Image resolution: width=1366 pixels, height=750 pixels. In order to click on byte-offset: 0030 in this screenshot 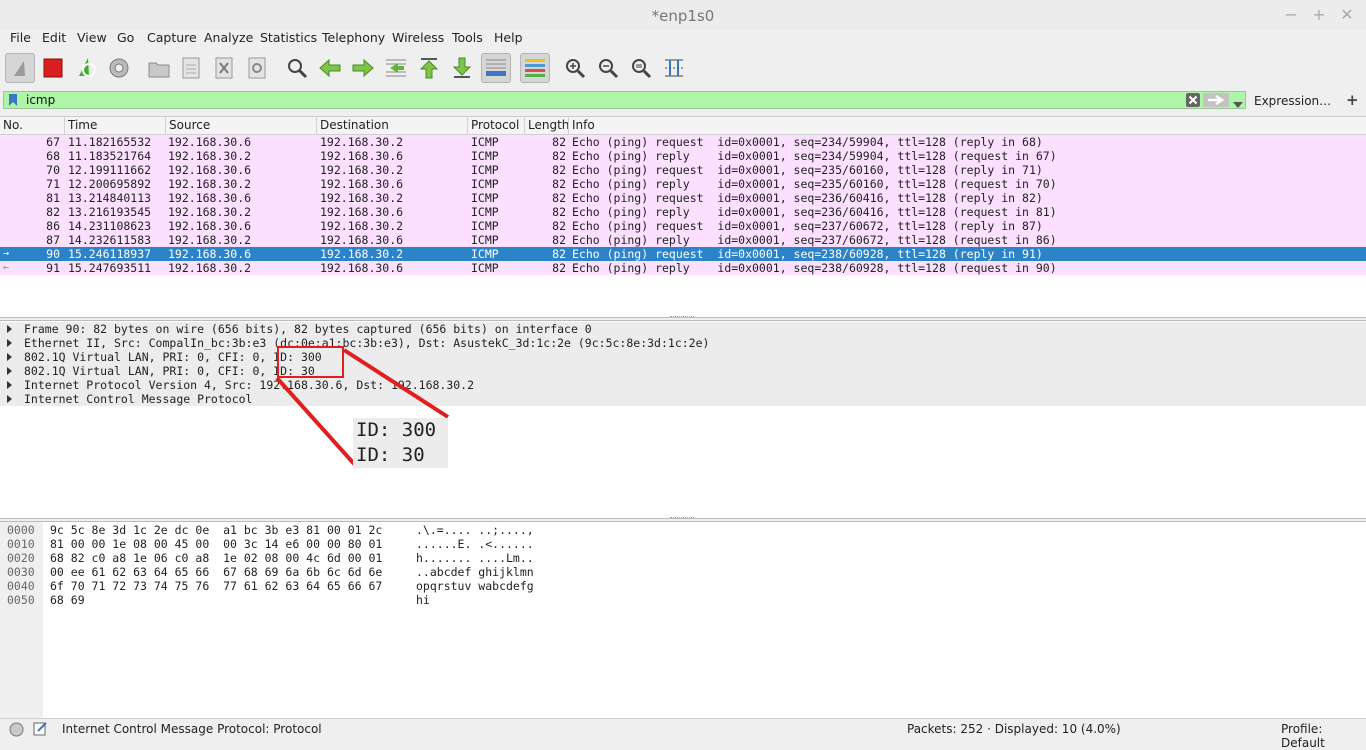, I will do `click(21, 572)`.